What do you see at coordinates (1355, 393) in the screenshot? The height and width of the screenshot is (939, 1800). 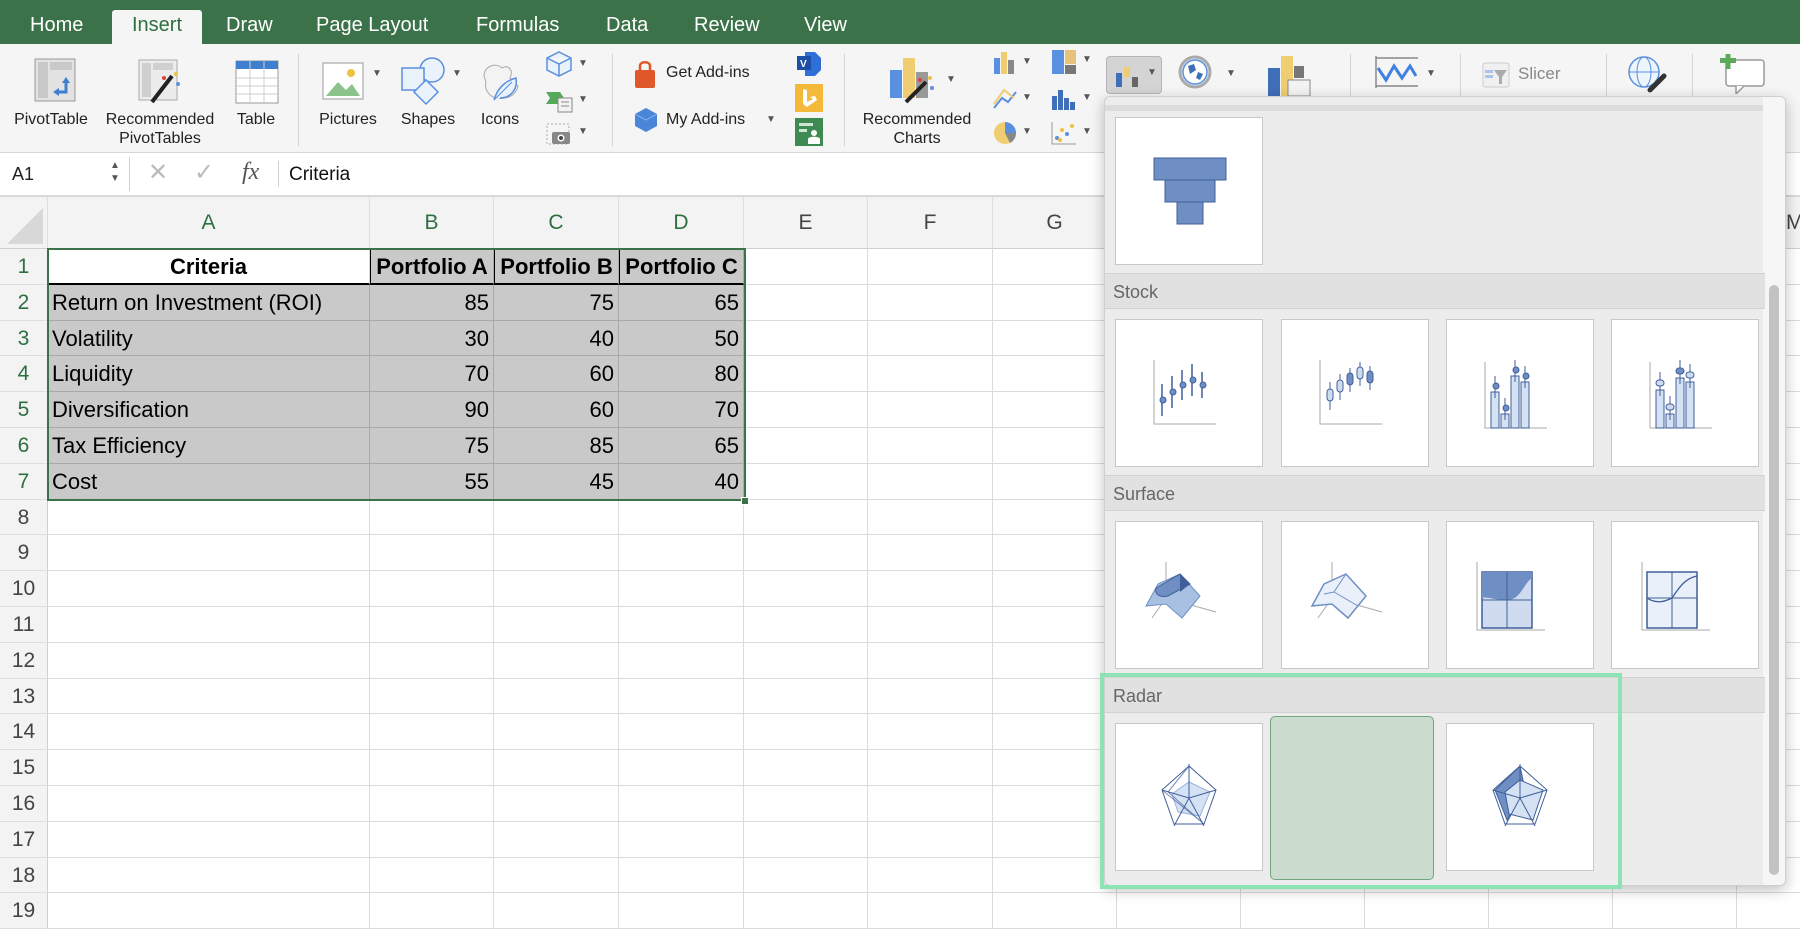 I see `chart-option-open-high-low-close` at bounding box center [1355, 393].